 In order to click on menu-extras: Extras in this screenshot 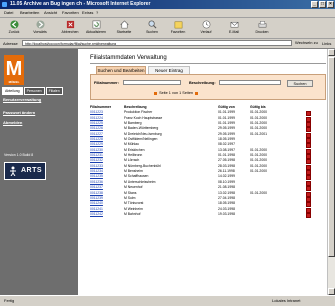, I will do `click(87, 12)`.